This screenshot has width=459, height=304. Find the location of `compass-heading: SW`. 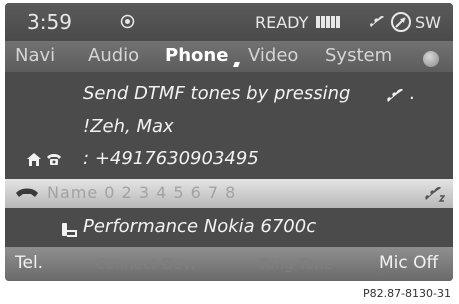

compass-heading: SW is located at coordinates (428, 22).